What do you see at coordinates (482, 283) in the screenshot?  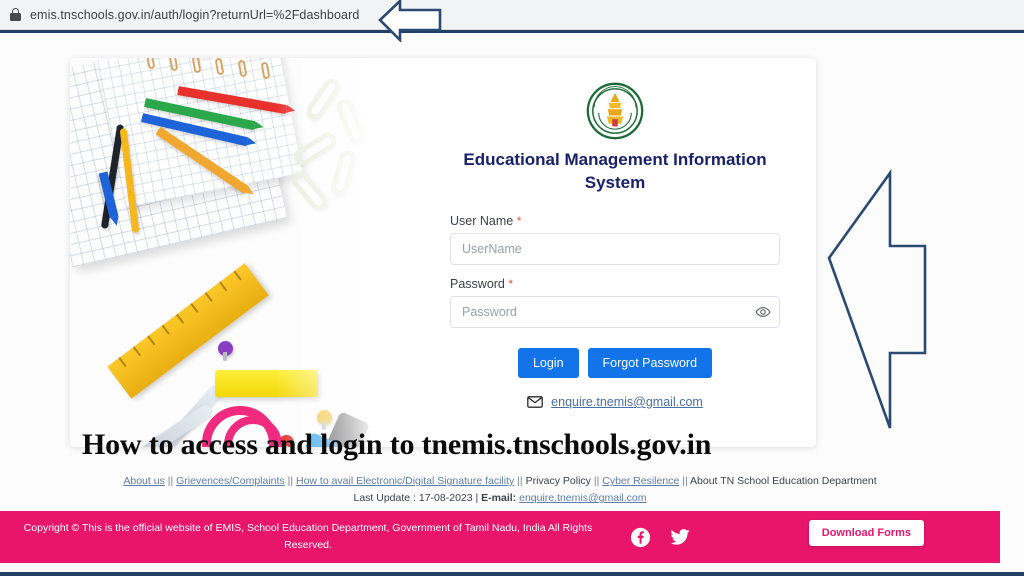 I see `password-label: Password *` at bounding box center [482, 283].